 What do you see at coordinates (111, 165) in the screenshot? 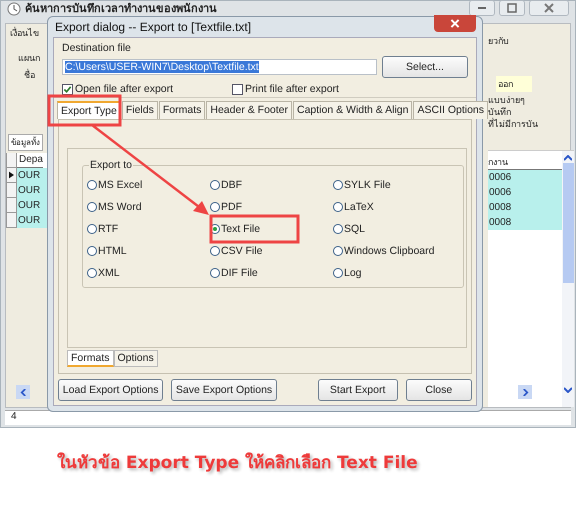
I see `group-title: Export to` at bounding box center [111, 165].